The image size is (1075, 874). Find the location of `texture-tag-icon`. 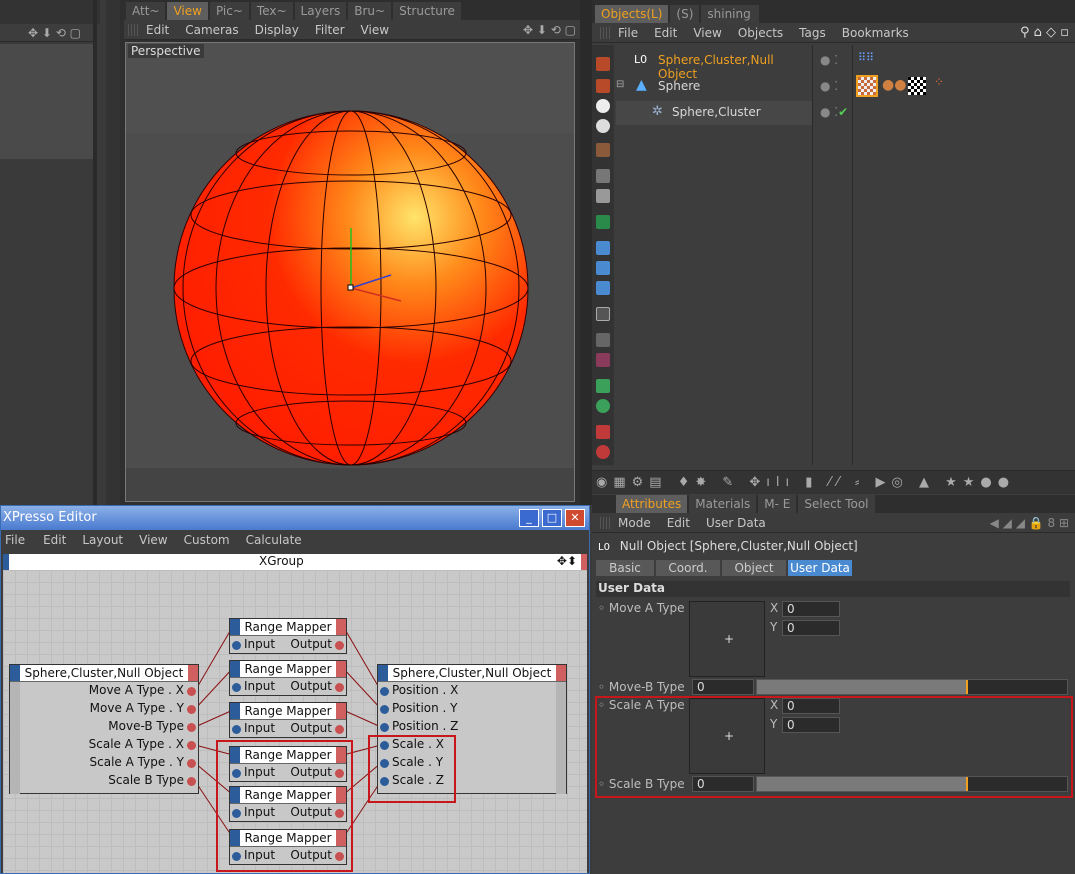

texture-tag-icon is located at coordinates (917, 86).